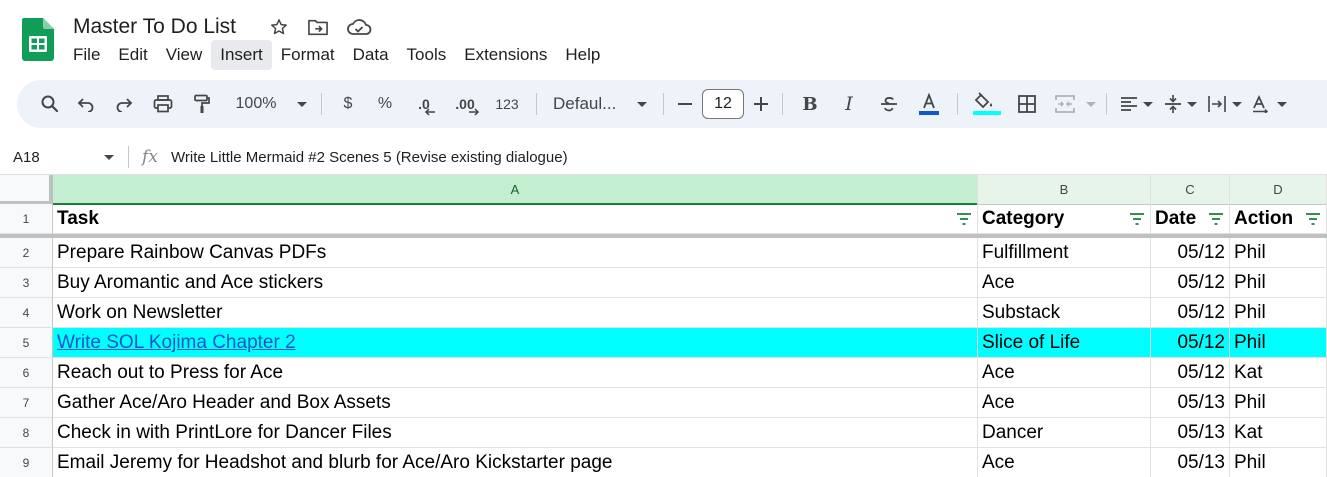 The width and height of the screenshot is (1327, 477). I want to click on cell-date: Date, so click(1190, 219).